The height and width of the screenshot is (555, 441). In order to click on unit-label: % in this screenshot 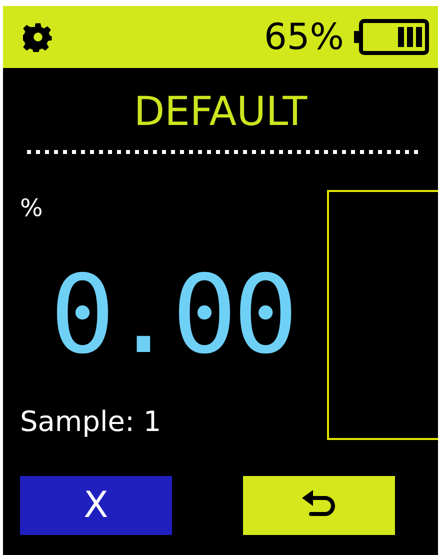, I will do `click(31, 208)`.